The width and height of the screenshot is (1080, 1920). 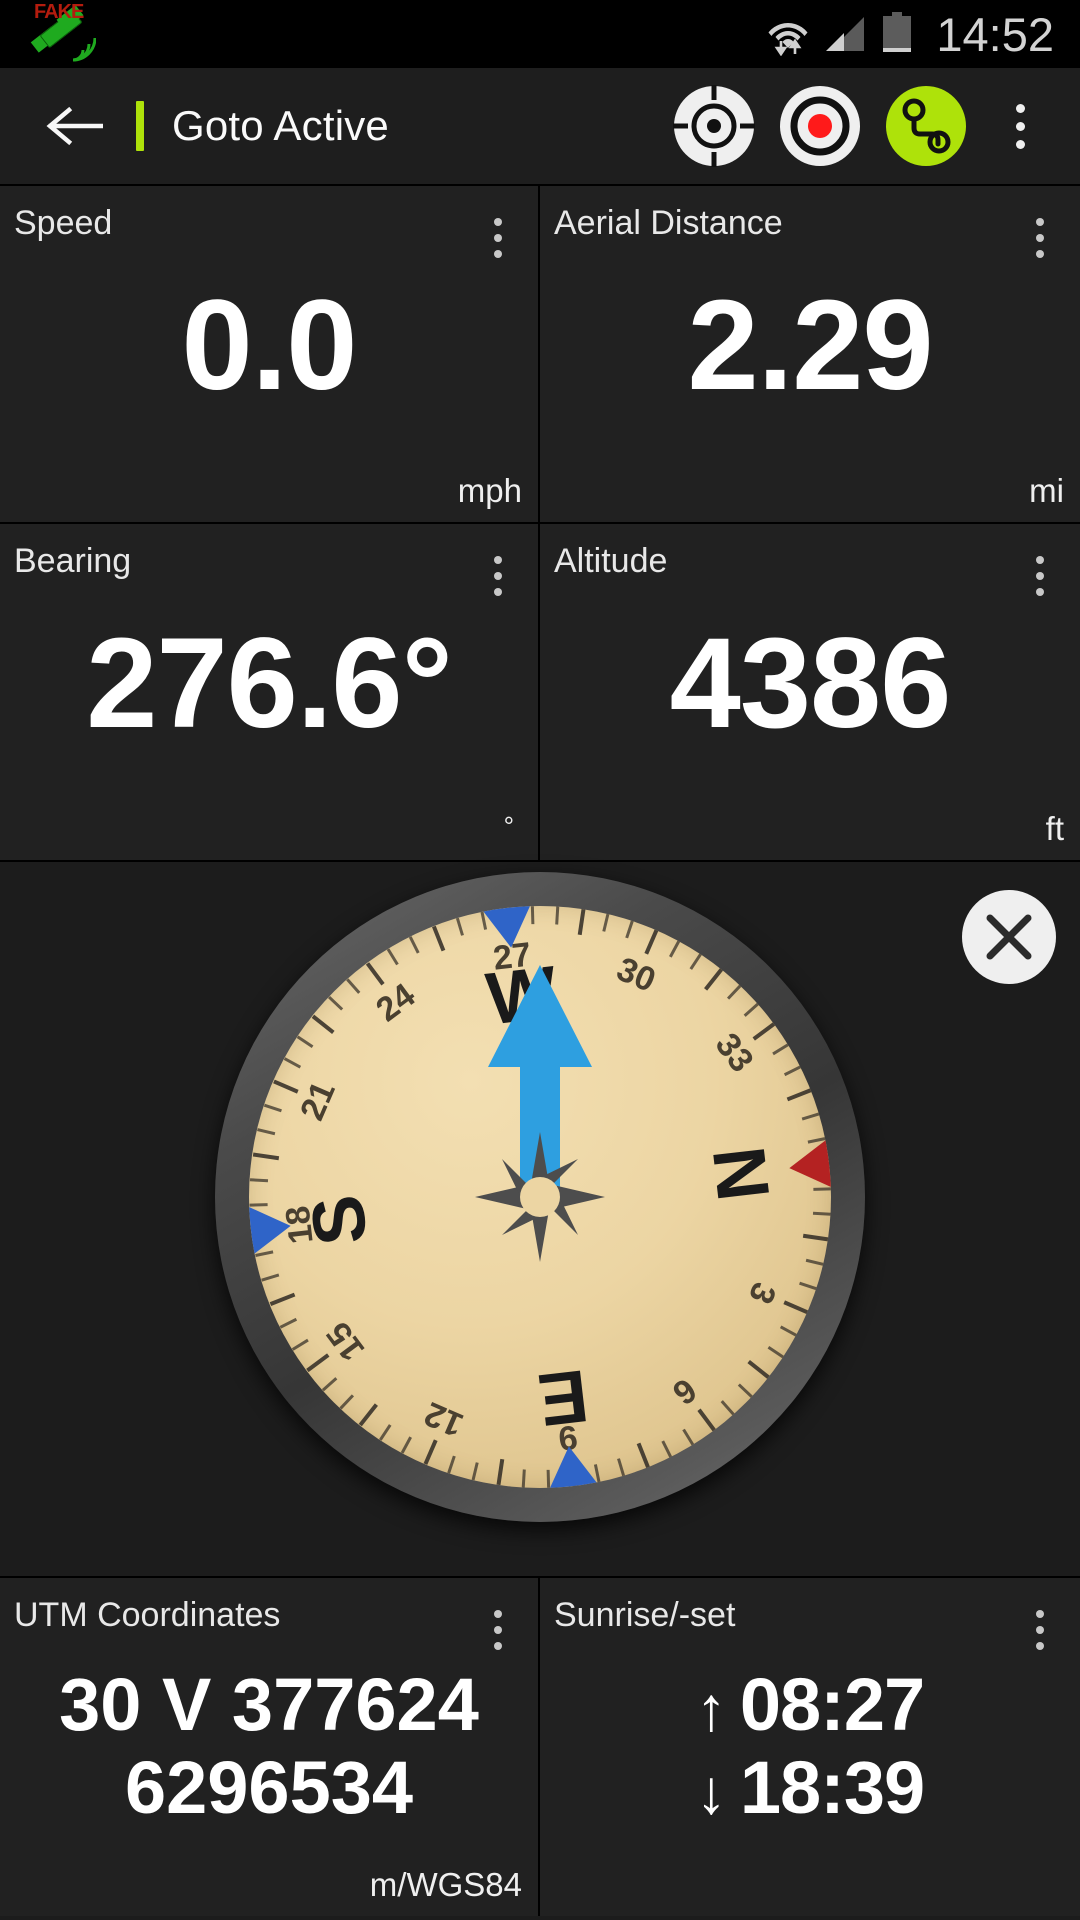 I want to click on sunrise-arrow-icon: ↑, so click(x=711, y=1709).